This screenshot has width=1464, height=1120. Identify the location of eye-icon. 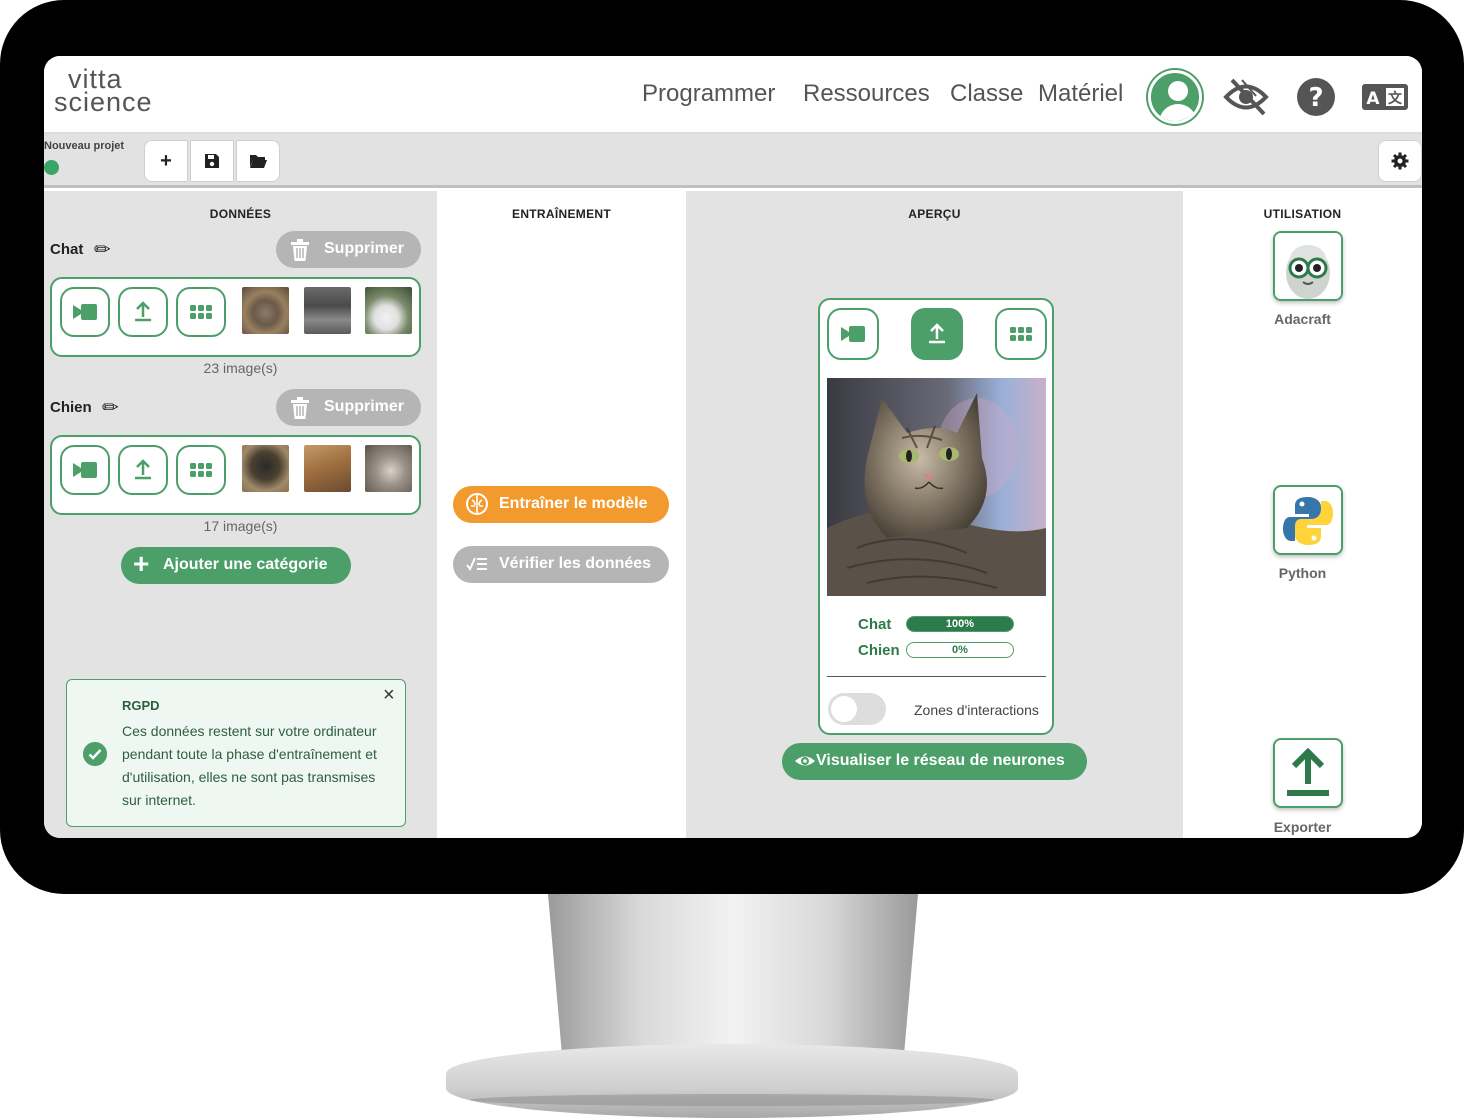
(805, 761).